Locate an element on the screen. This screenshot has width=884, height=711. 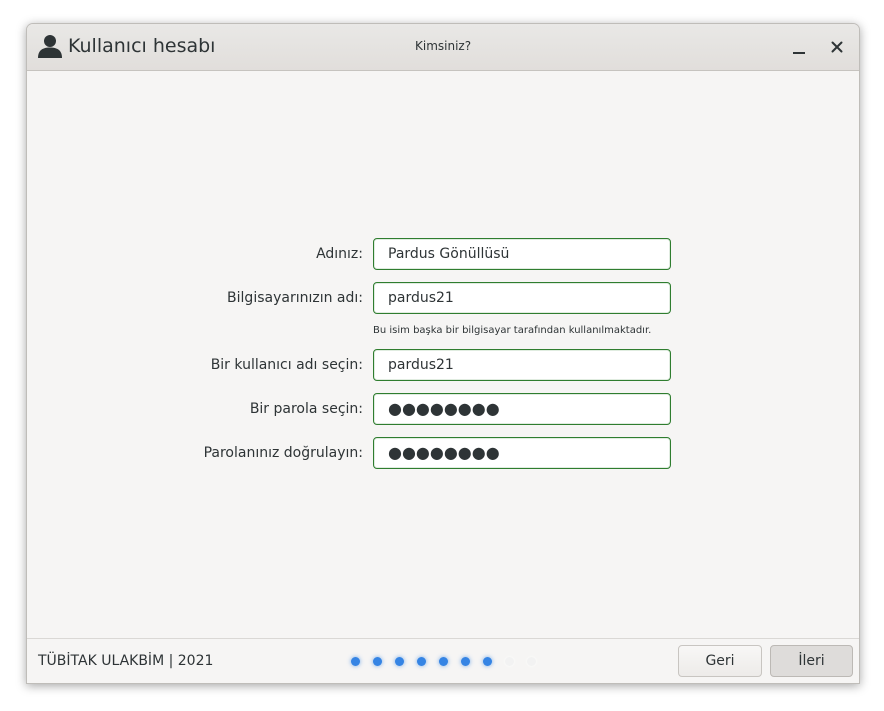
password-confirm-row: Parolanınız doğrulayın: ●●●●●●●● is located at coordinates (443, 454).